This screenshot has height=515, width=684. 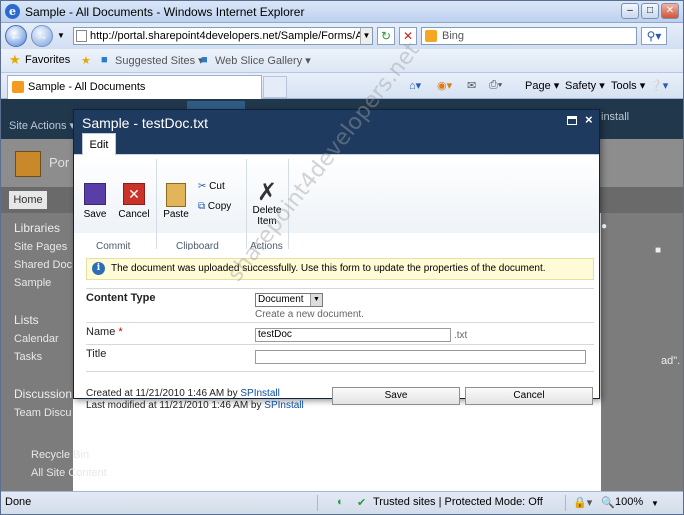 I want to click on zoom-icon: 🔍, so click(x=608, y=502).